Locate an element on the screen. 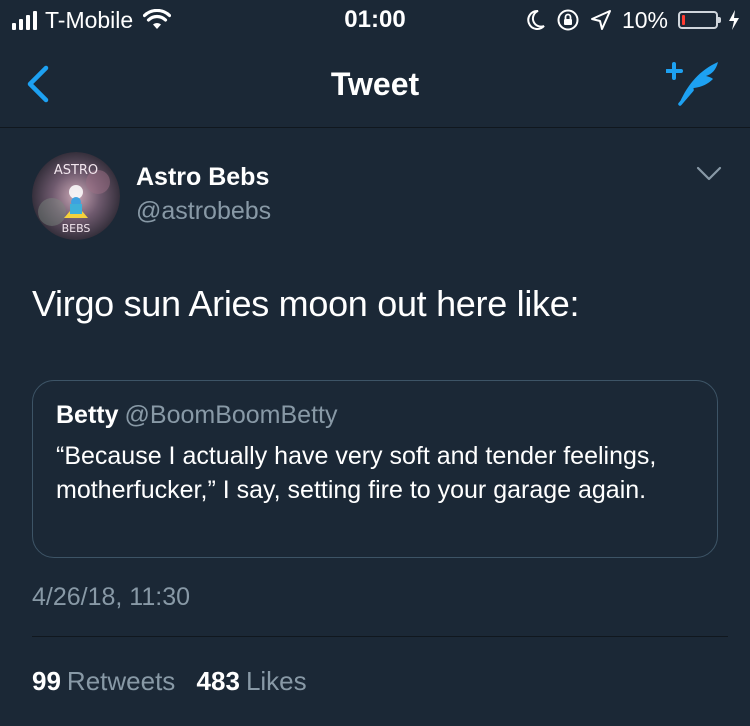 This screenshot has height=726, width=750. nav-bar: Tweet is located at coordinates (375, 84).